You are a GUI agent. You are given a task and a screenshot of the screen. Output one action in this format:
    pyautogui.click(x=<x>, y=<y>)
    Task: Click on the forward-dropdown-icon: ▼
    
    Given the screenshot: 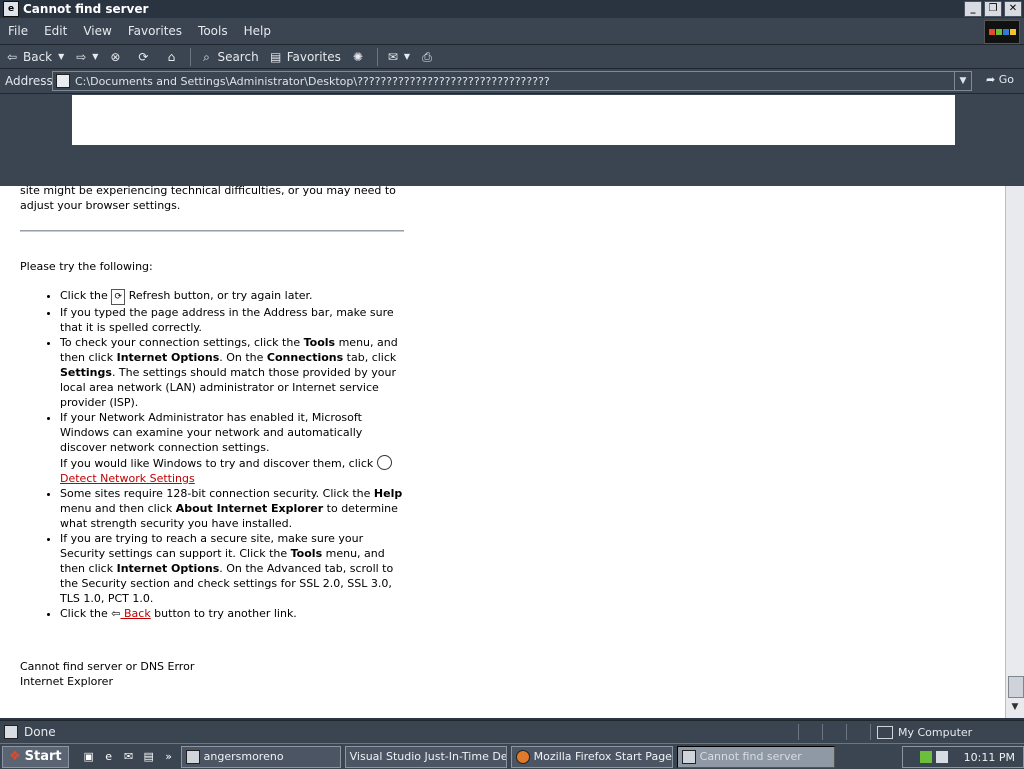 What is the action you would take?
    pyautogui.click(x=95, y=56)
    